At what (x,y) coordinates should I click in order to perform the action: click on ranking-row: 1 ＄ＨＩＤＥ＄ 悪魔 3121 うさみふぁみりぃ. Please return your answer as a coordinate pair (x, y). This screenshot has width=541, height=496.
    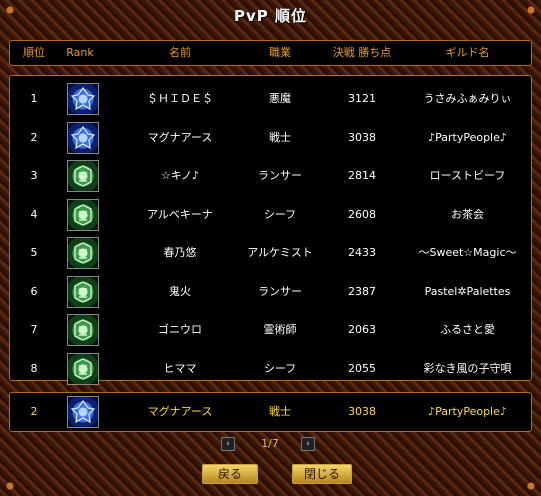
    Looking at the image, I should click on (270, 99).